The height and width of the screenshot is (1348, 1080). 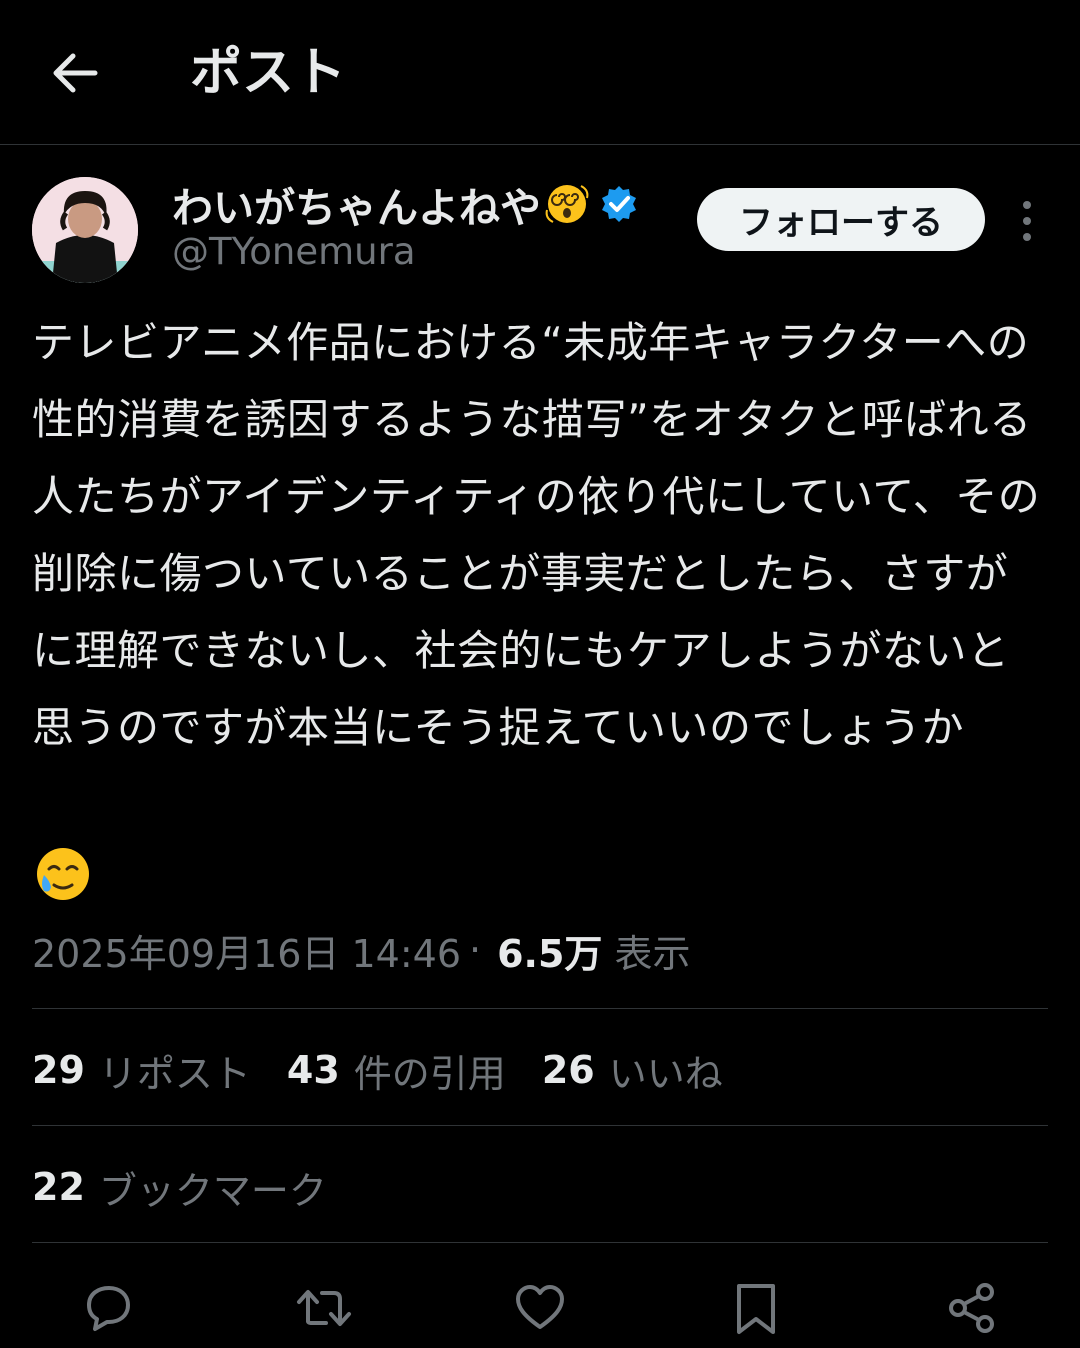 What do you see at coordinates (356, 204) in the screenshot?
I see `author-display-name: わいがちゃんよねや` at bounding box center [356, 204].